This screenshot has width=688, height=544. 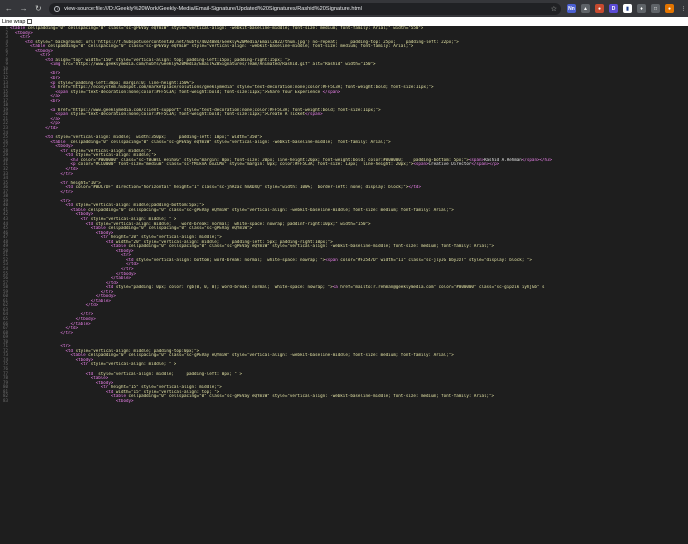 What do you see at coordinates (24, 9) in the screenshot?
I see `forward-icon: →` at bounding box center [24, 9].